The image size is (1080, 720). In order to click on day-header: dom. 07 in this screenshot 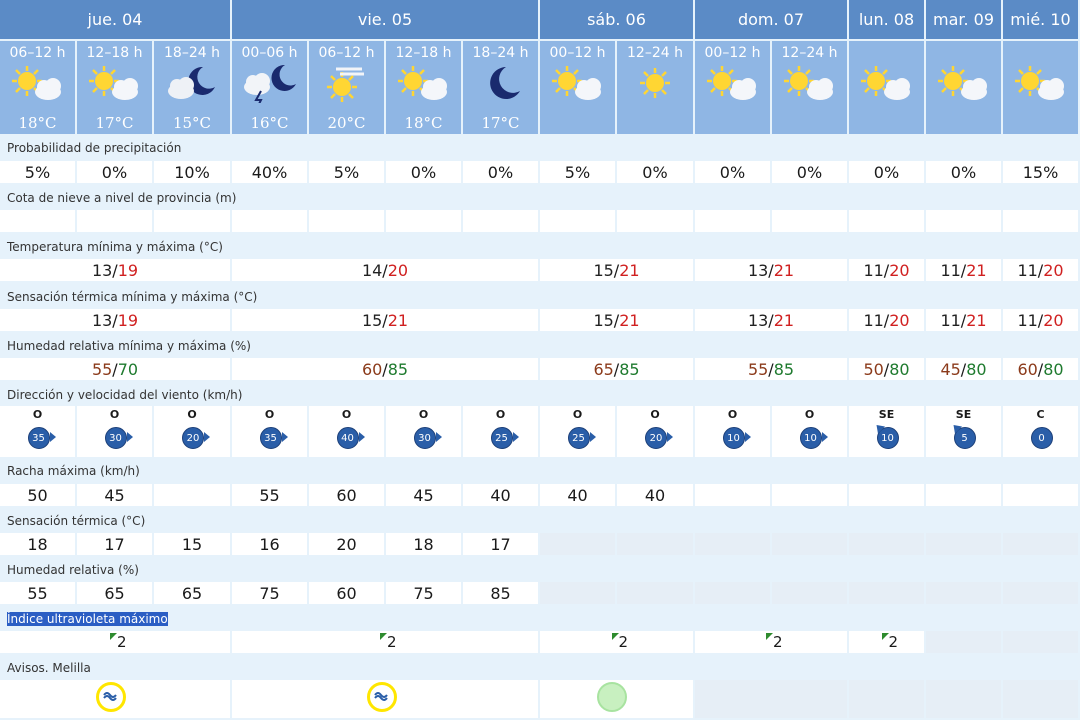, I will do `click(772, 19)`.